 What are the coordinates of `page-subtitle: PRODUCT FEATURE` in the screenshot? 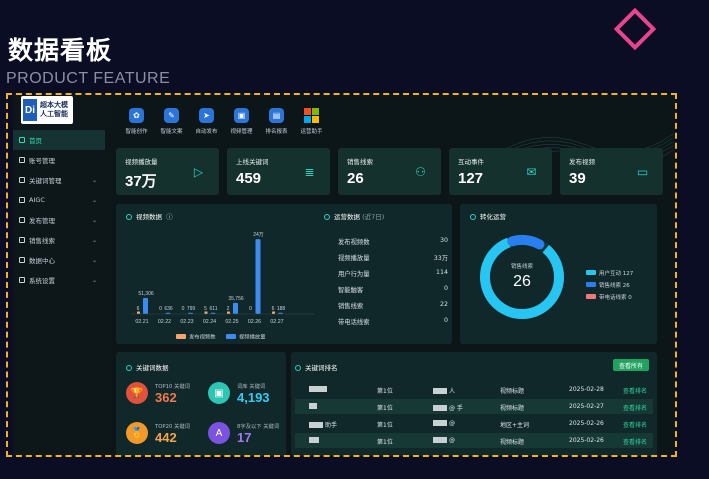 It's located at (88, 78).